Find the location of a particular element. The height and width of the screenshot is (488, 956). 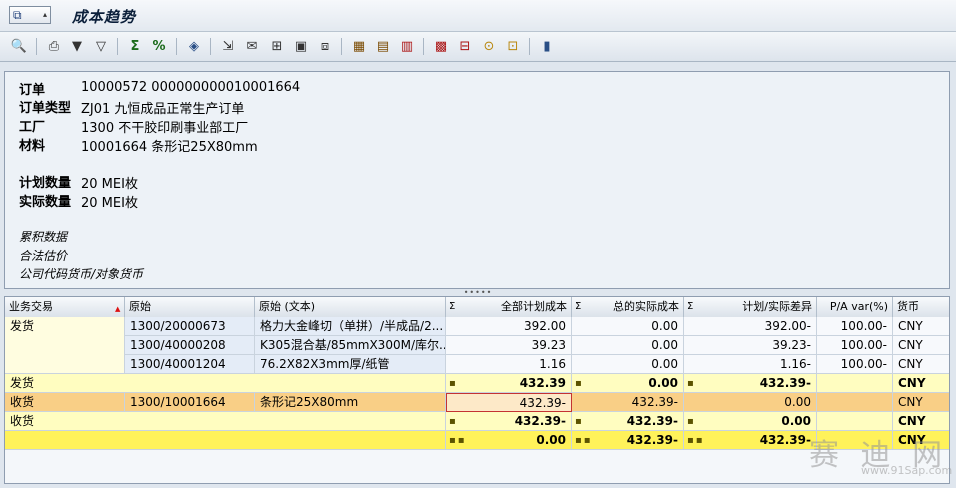

actual-qty-label: 实际数量 is located at coordinates (45, 202).